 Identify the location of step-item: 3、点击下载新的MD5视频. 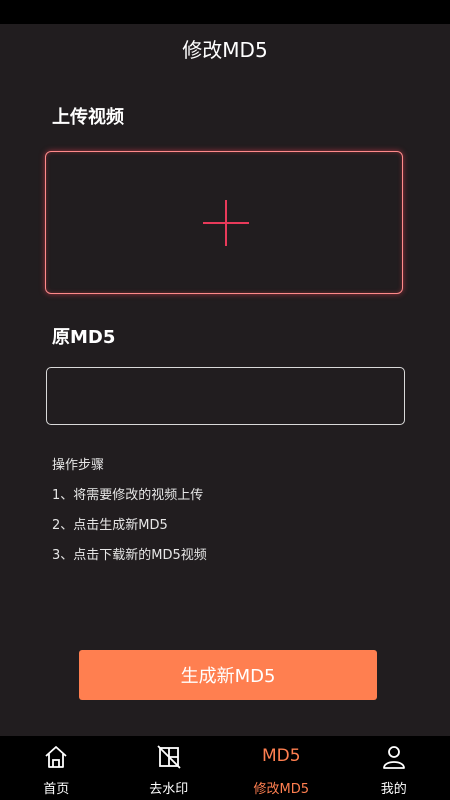
(129, 555).